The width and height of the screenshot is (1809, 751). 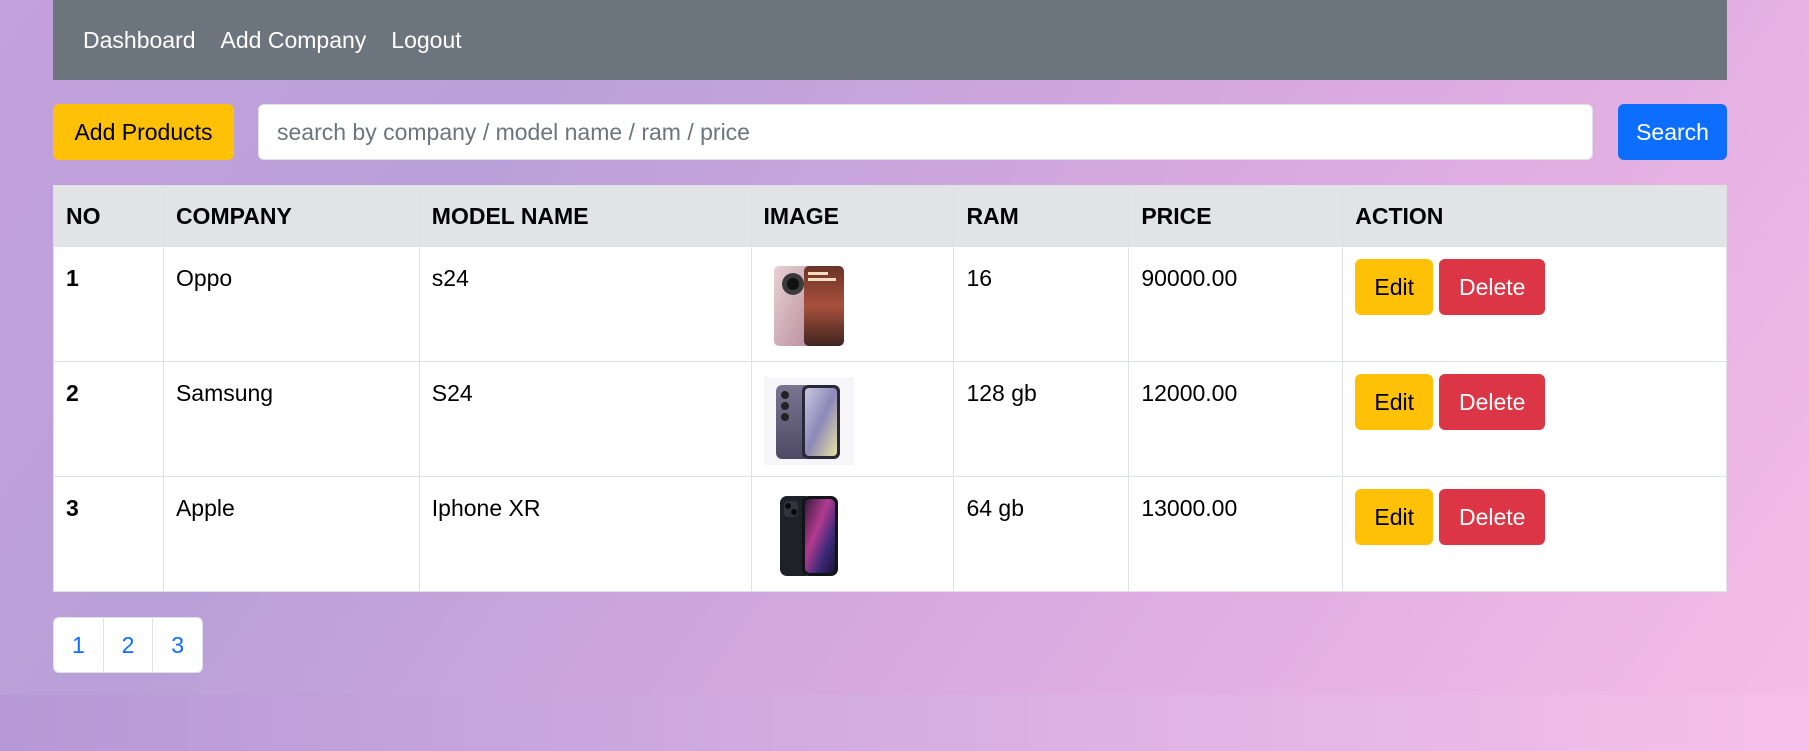 What do you see at coordinates (79, 645) in the screenshot?
I see `page-link-1: 1` at bounding box center [79, 645].